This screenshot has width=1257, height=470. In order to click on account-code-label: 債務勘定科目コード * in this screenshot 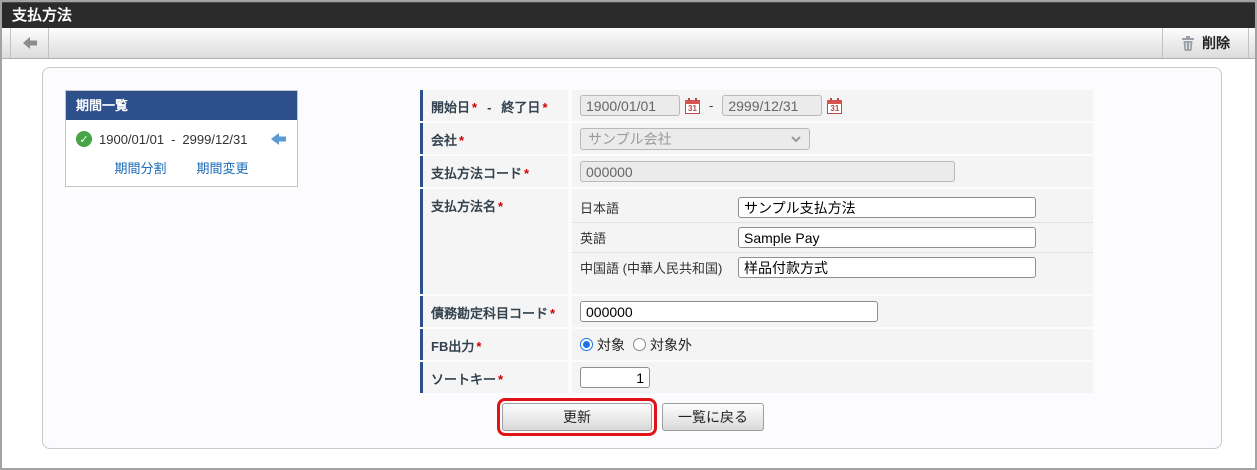, I will do `click(494, 311)`.